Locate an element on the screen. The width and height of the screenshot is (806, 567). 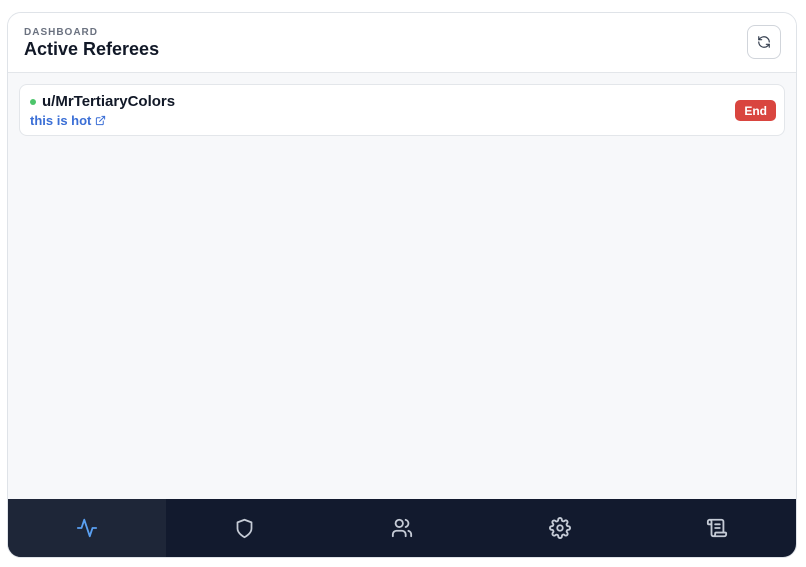
nav-item-activity is located at coordinates (87, 528).